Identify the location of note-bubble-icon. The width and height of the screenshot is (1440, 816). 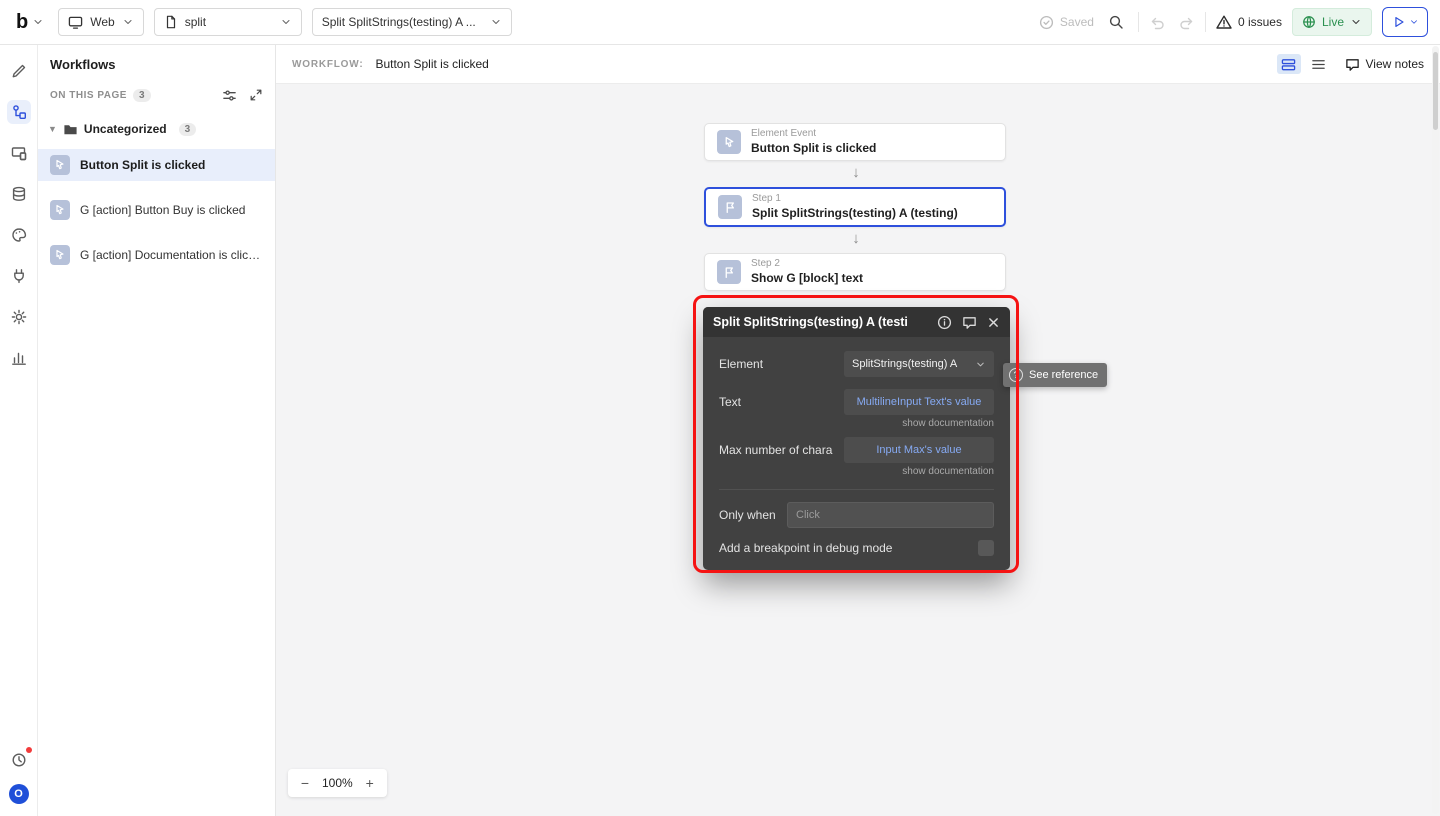
(1352, 64).